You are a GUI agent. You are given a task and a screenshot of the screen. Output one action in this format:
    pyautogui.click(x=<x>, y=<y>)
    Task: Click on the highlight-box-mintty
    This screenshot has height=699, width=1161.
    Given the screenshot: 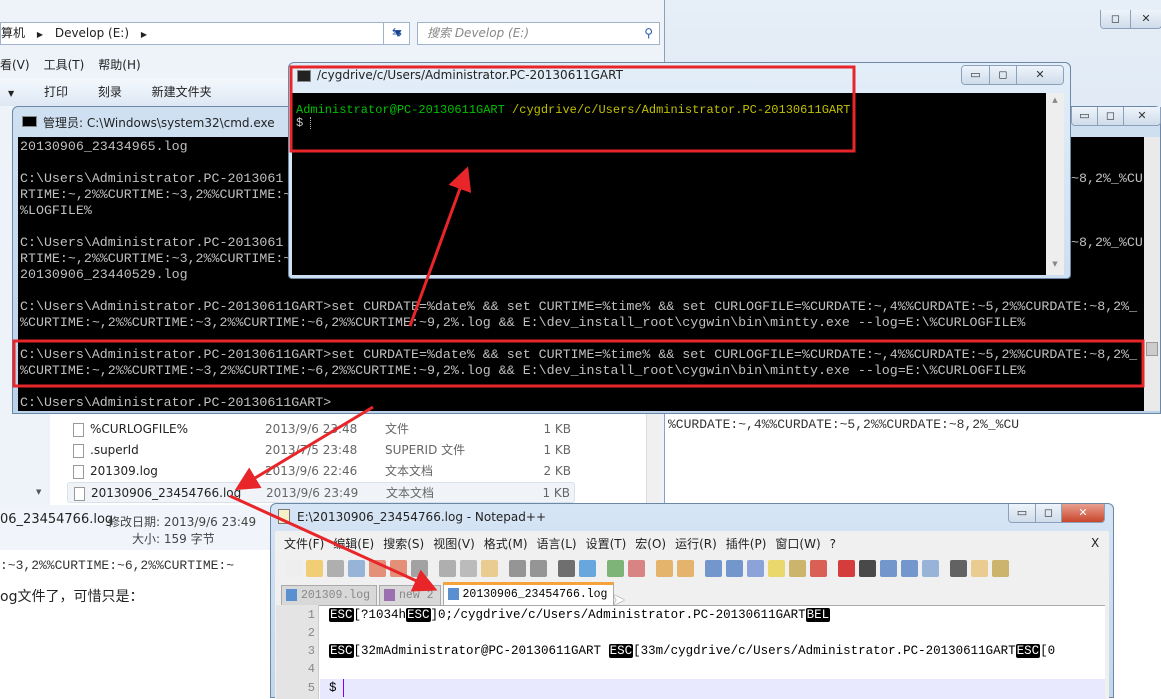 What is the action you would take?
    pyautogui.click(x=572, y=109)
    